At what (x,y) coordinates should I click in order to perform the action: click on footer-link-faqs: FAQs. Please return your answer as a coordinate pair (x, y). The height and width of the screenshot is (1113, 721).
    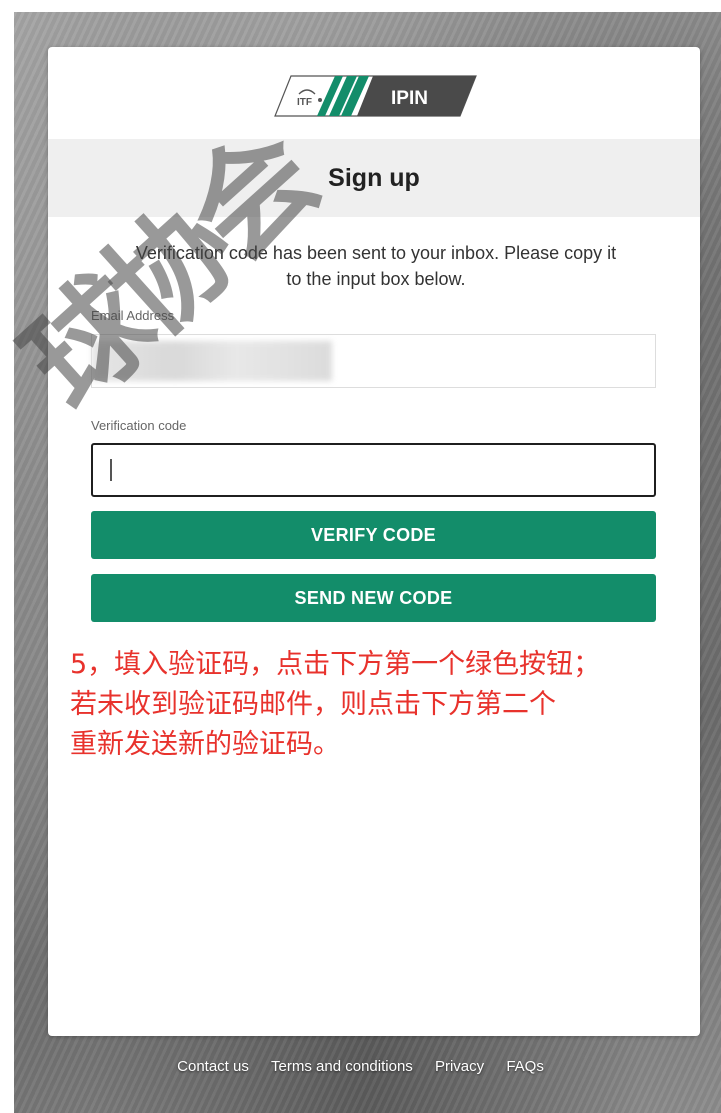
    Looking at the image, I should click on (525, 1066).